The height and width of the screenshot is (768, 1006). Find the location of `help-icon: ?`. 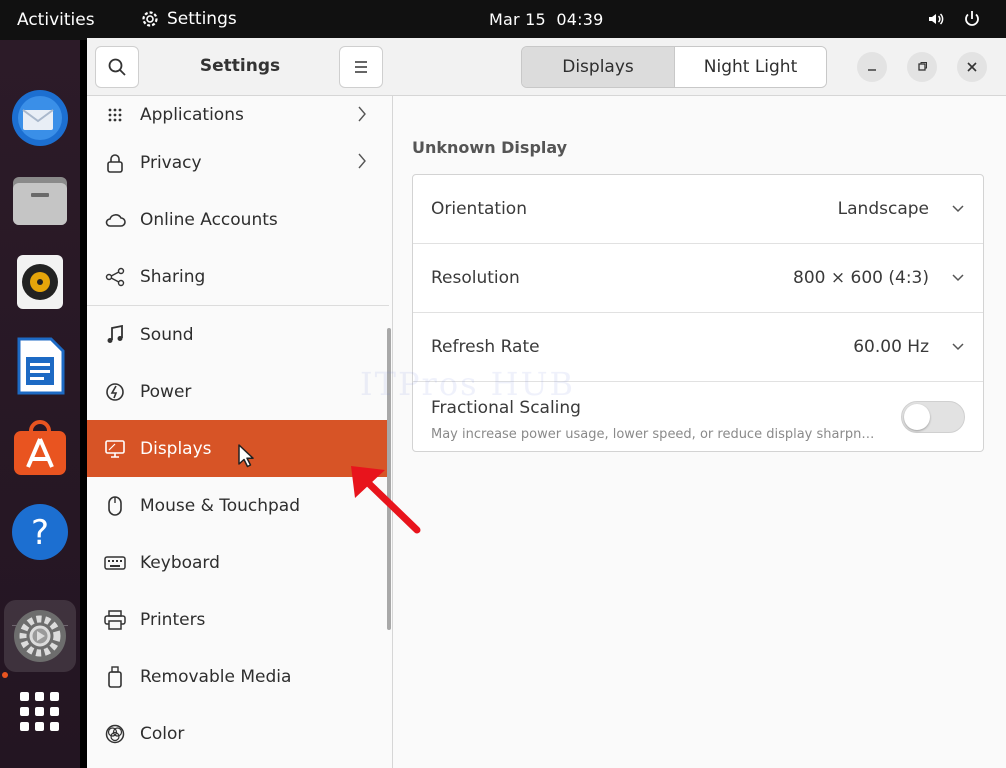

help-icon: ? is located at coordinates (40, 532).